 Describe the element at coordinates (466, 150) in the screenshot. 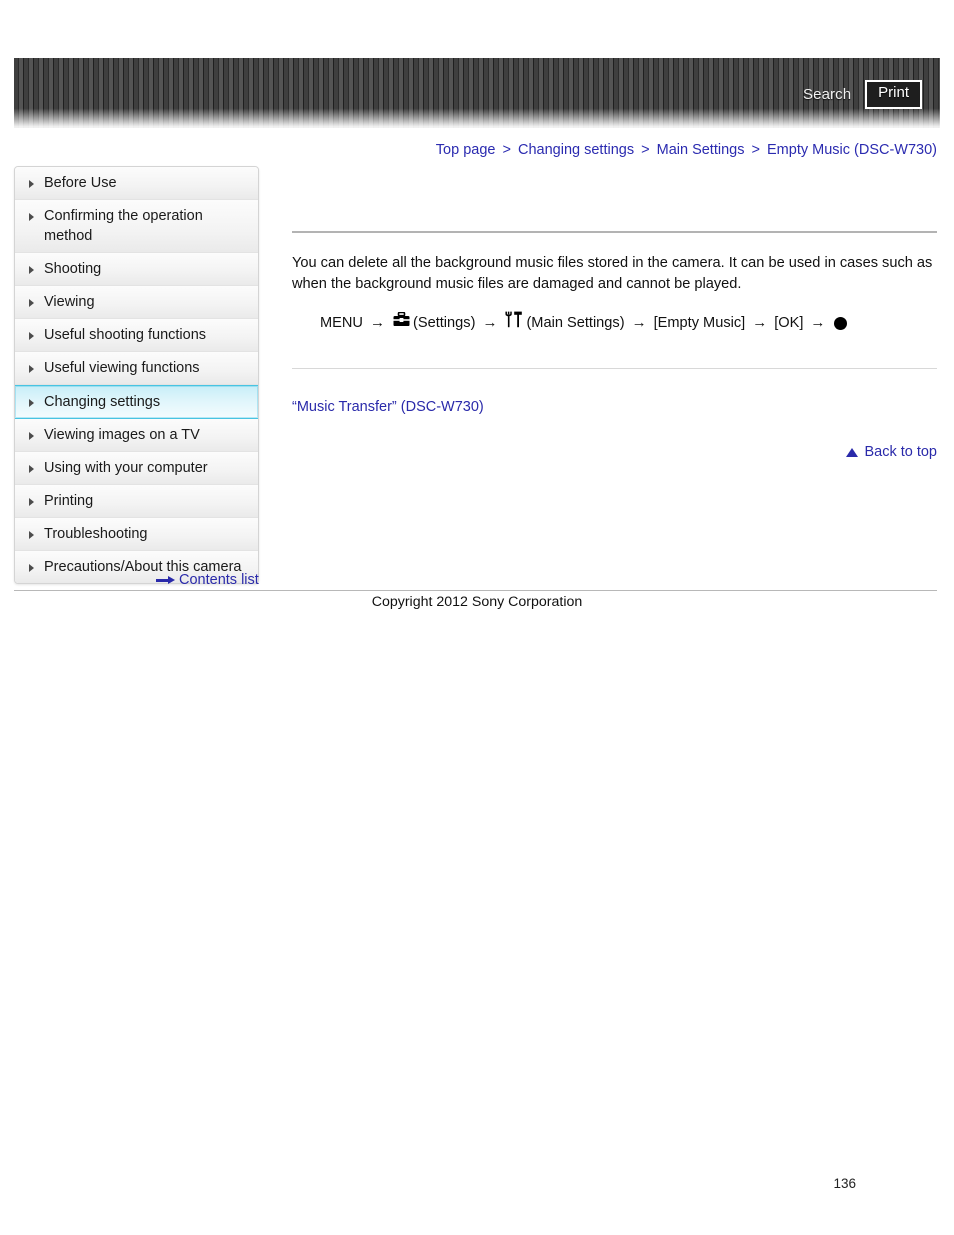

I see `breadcrumb-item-top-page: Top page` at that location.